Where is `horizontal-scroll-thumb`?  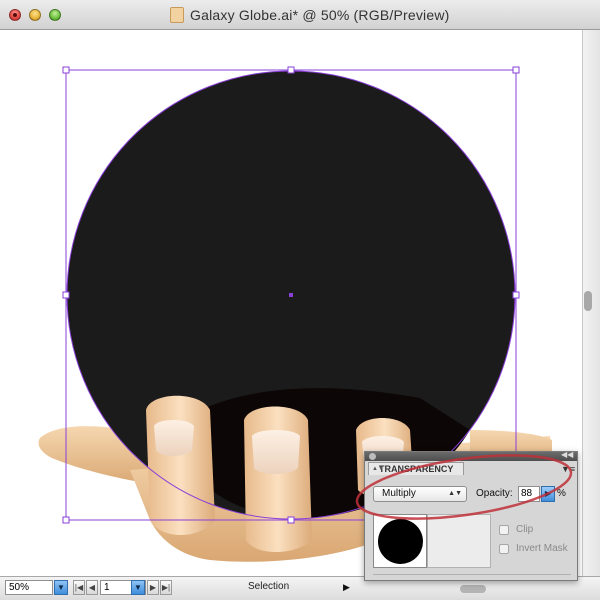 horizontal-scroll-thumb is located at coordinates (473, 589).